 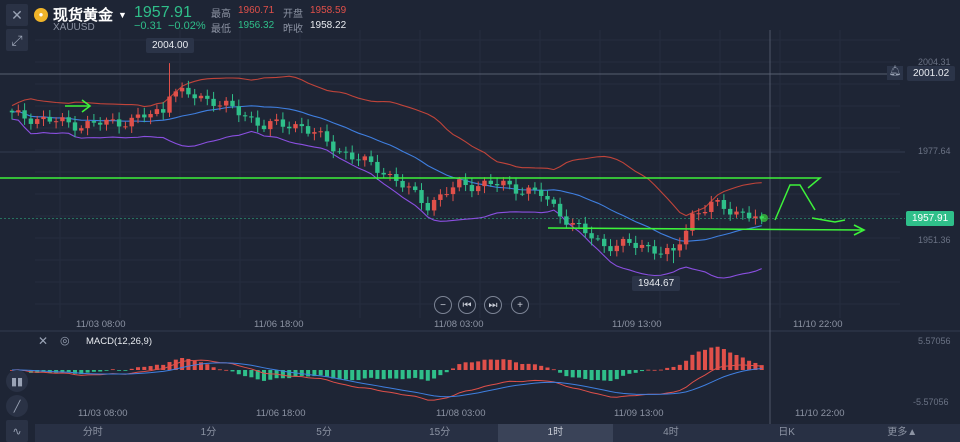 I want to click on scroll-end-button: ⏭, so click(x=493, y=305).